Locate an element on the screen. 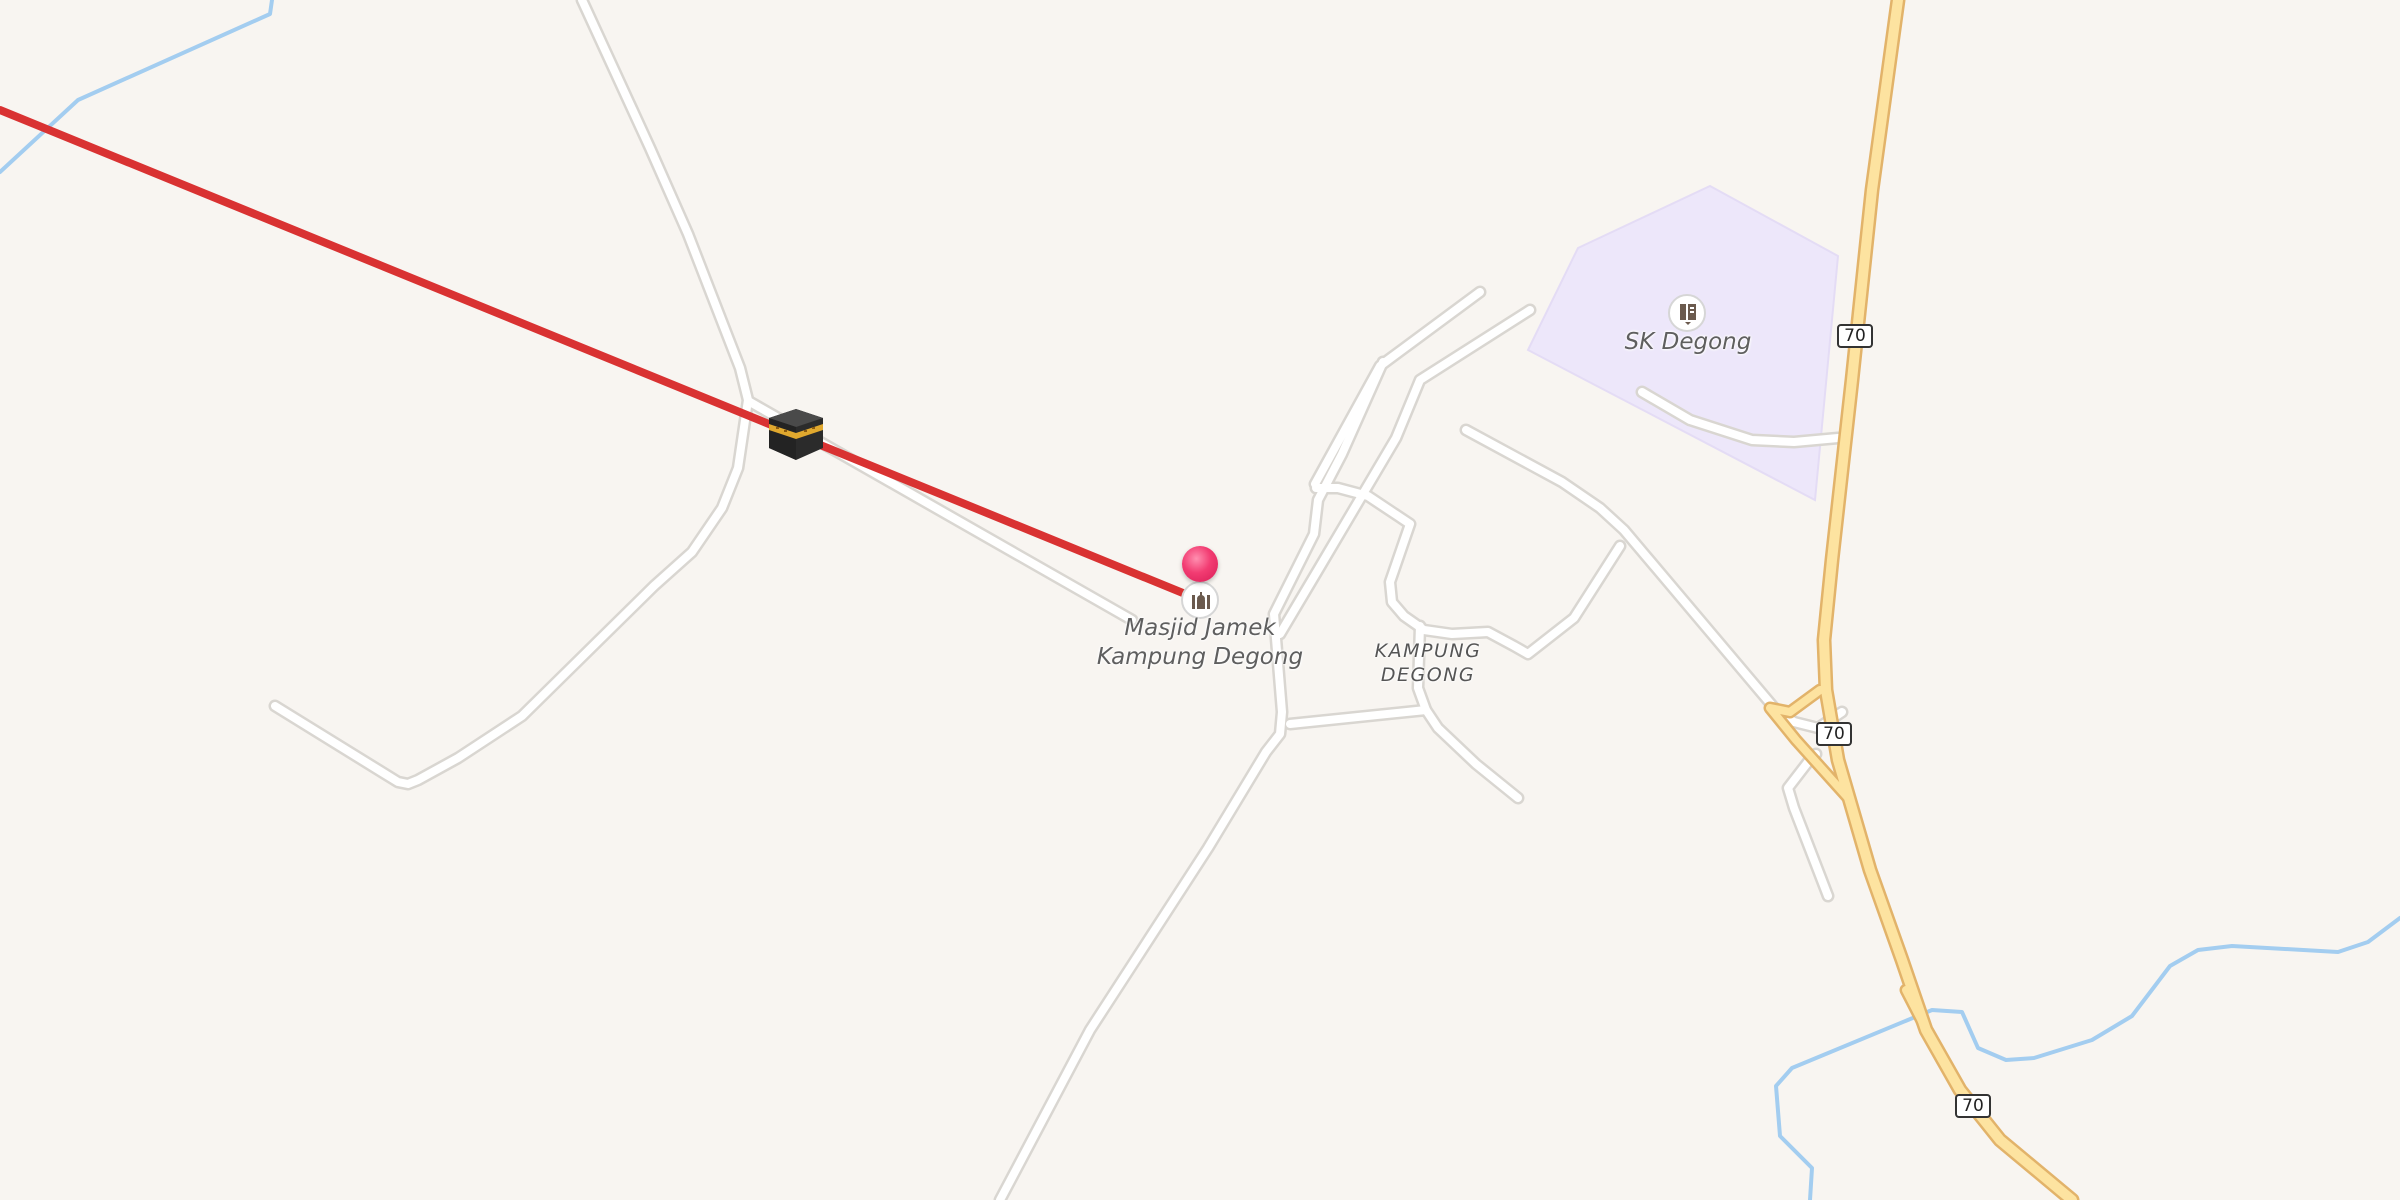 This screenshot has width=2400, height=1200. river-northwest is located at coordinates (137, 87).